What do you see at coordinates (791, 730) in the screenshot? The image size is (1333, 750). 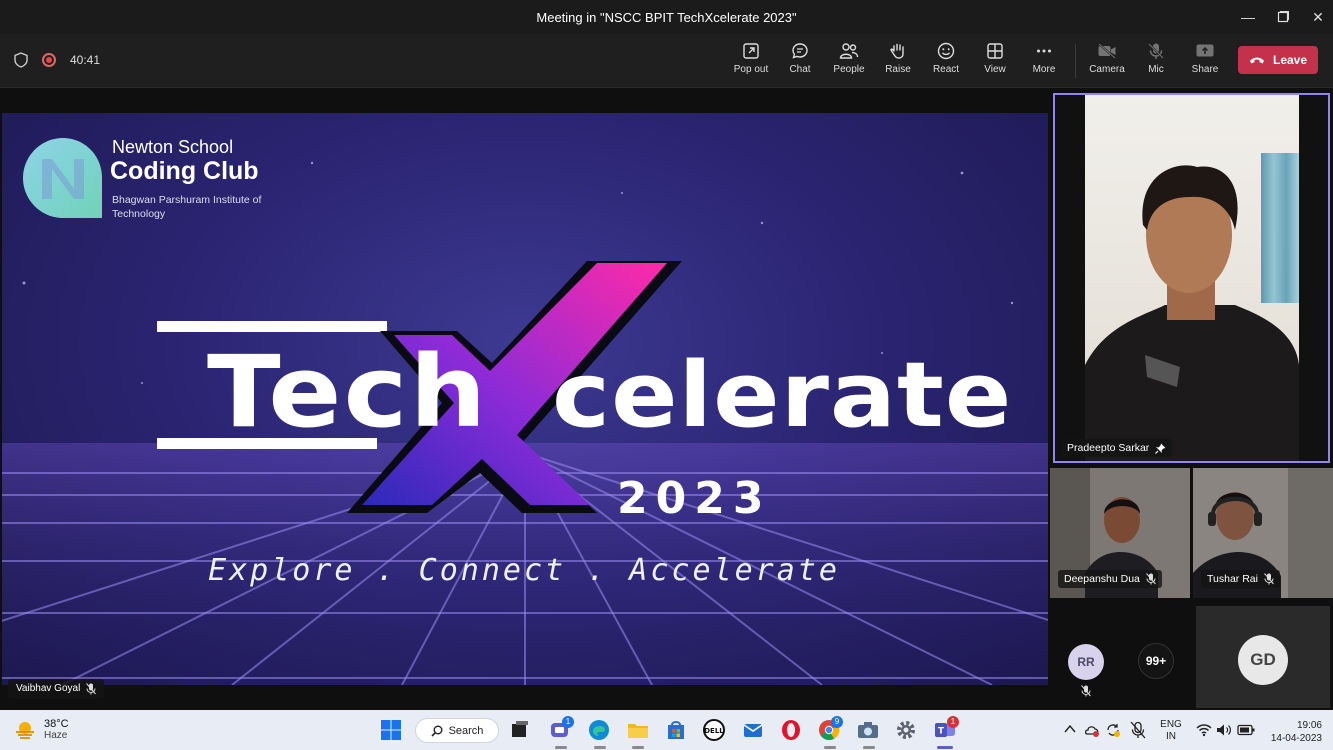 I see `opera-icon` at bounding box center [791, 730].